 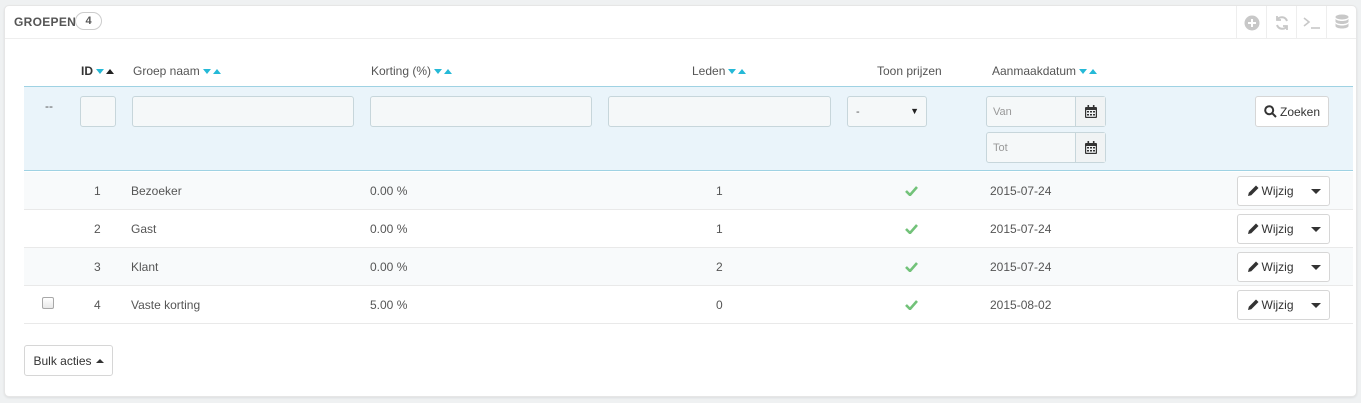 I want to click on search-icon, so click(x=1270, y=111).